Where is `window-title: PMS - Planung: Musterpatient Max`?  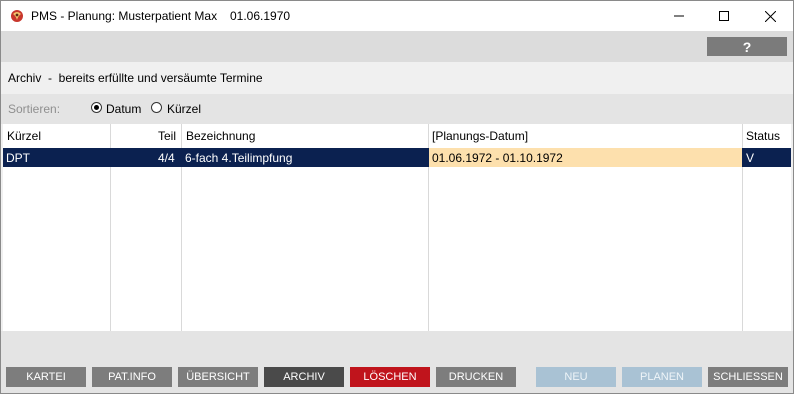
window-title: PMS - Planung: Musterpatient Max is located at coordinates (124, 16).